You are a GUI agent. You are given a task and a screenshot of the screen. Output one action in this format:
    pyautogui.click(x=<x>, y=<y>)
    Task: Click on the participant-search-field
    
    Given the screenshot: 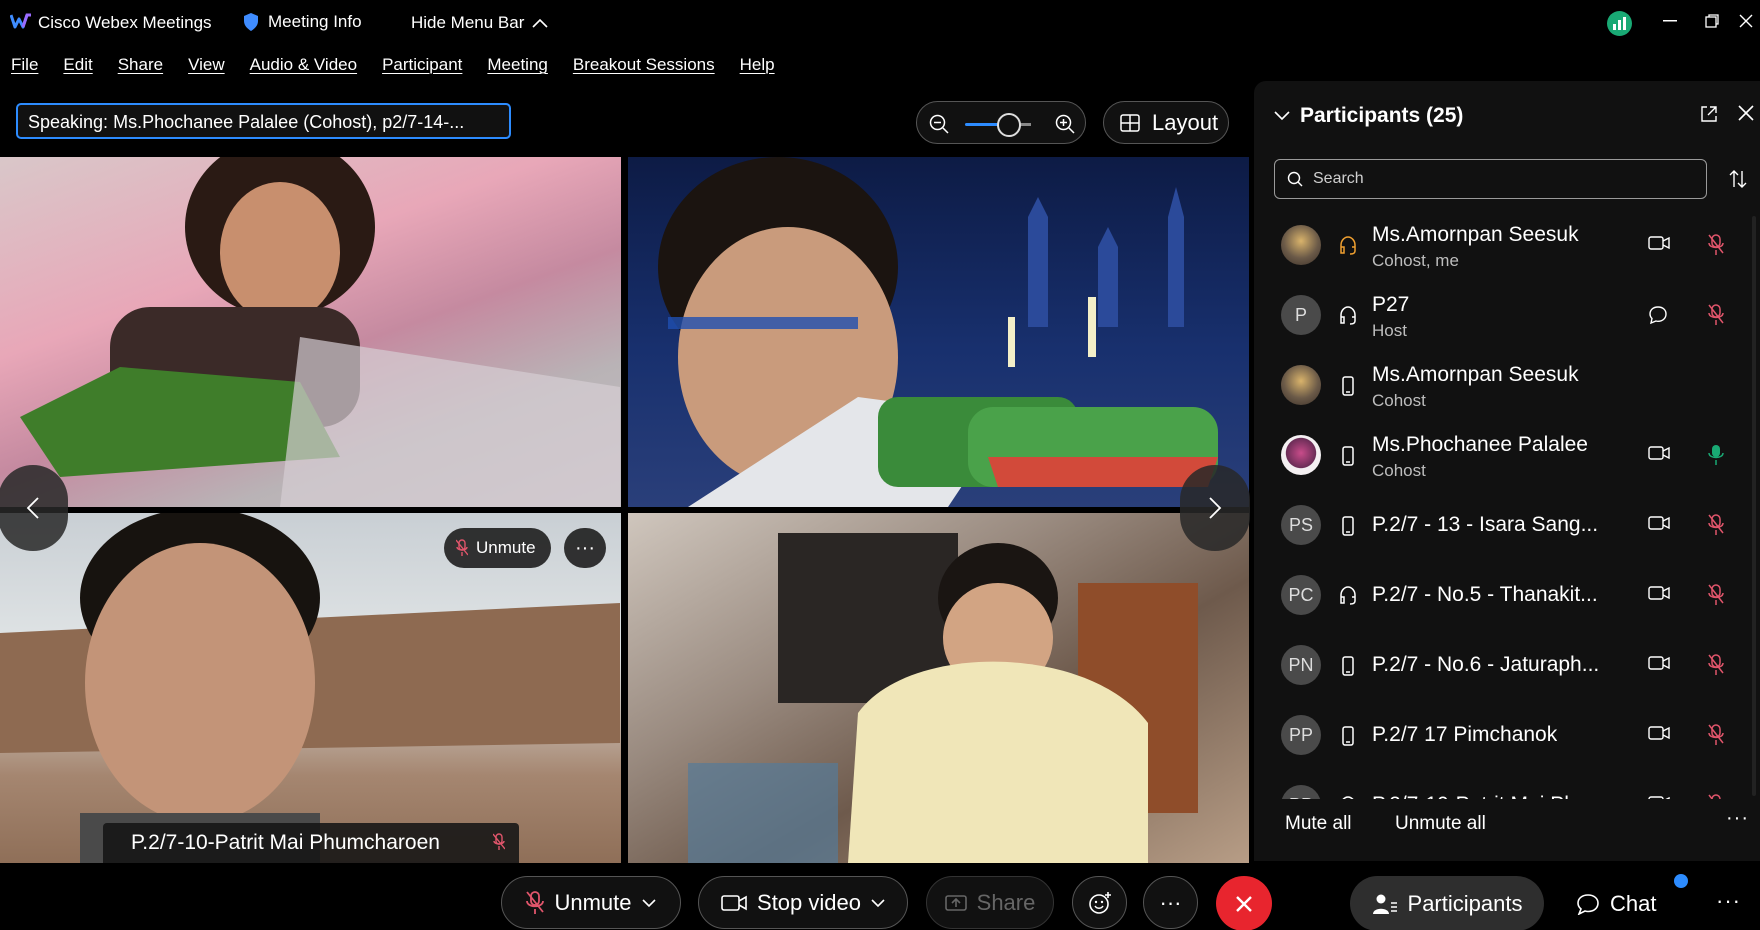 What is the action you would take?
    pyautogui.click(x=1490, y=179)
    